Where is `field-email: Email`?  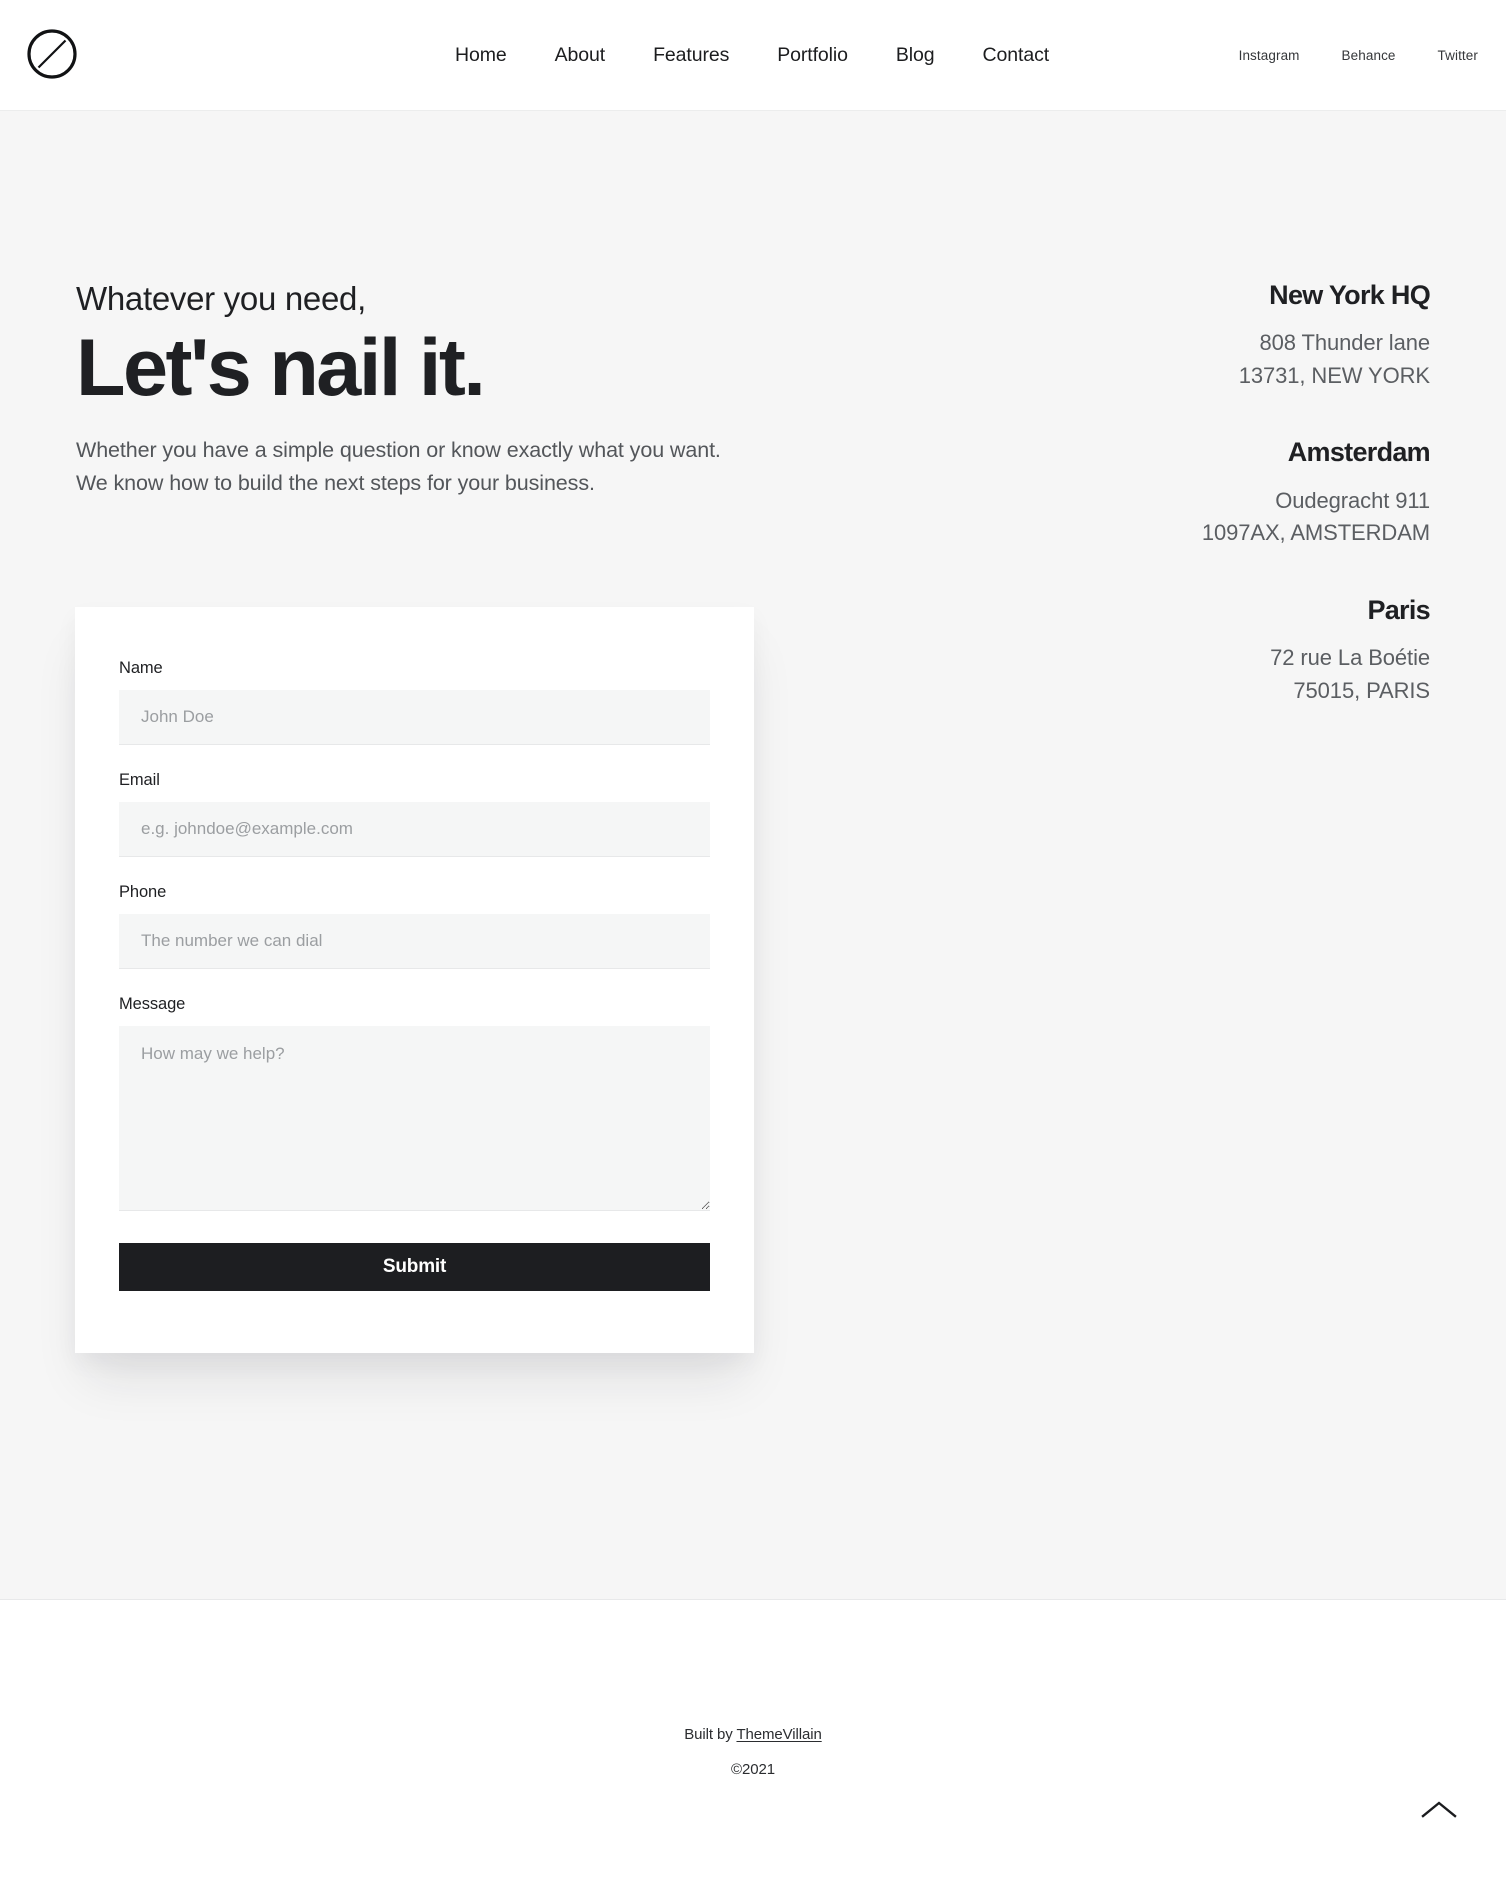 field-email: Email is located at coordinates (414, 814).